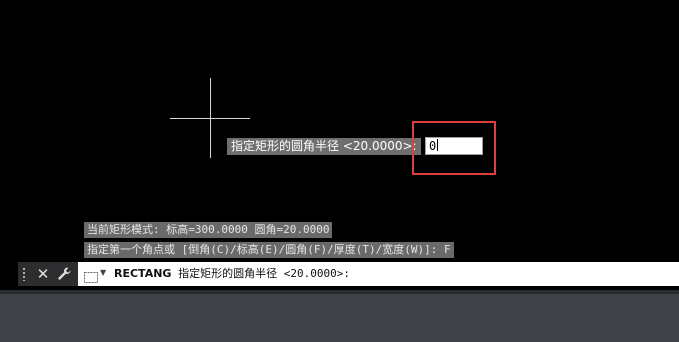 The width and height of the screenshot is (679, 342). I want to click on command-line-toolbar: ✕, so click(48, 274).